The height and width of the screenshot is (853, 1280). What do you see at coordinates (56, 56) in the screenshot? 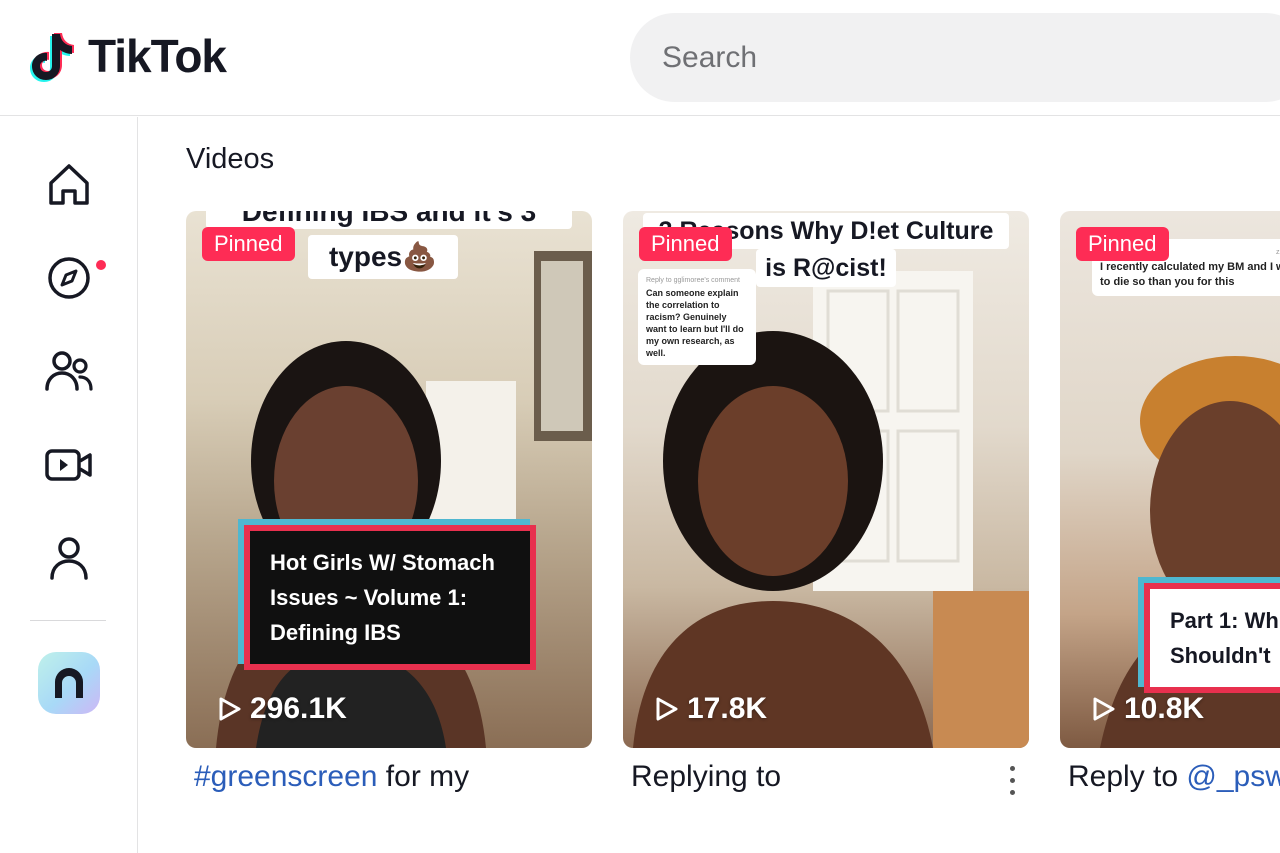
I see `tiktok-note-icon` at bounding box center [56, 56].